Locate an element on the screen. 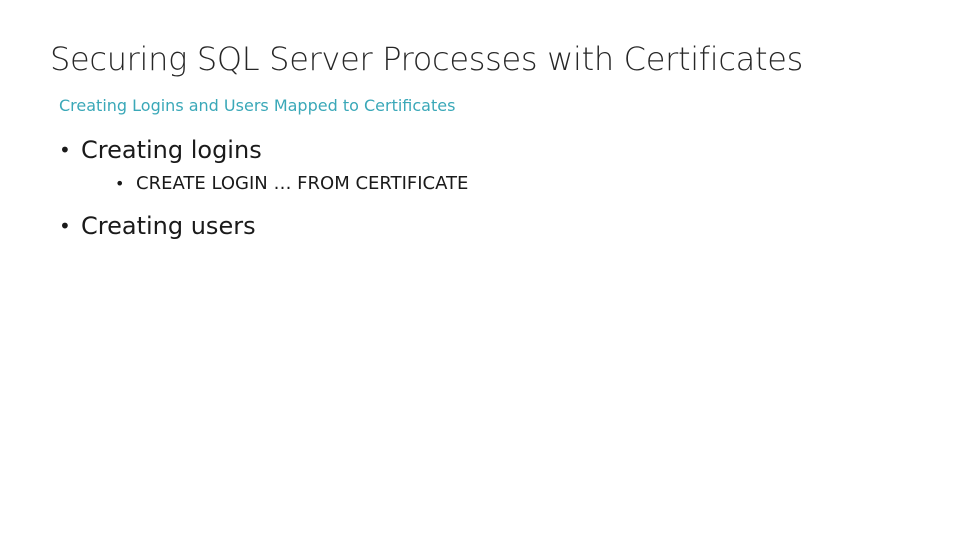 This screenshot has height=540, width=960. bullet-text: Creating logins is located at coordinates (171, 150).